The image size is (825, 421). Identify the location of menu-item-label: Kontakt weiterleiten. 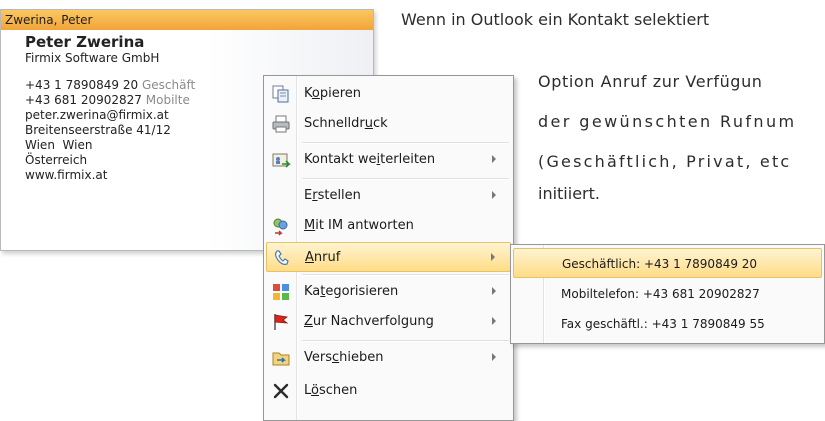
(370, 159).